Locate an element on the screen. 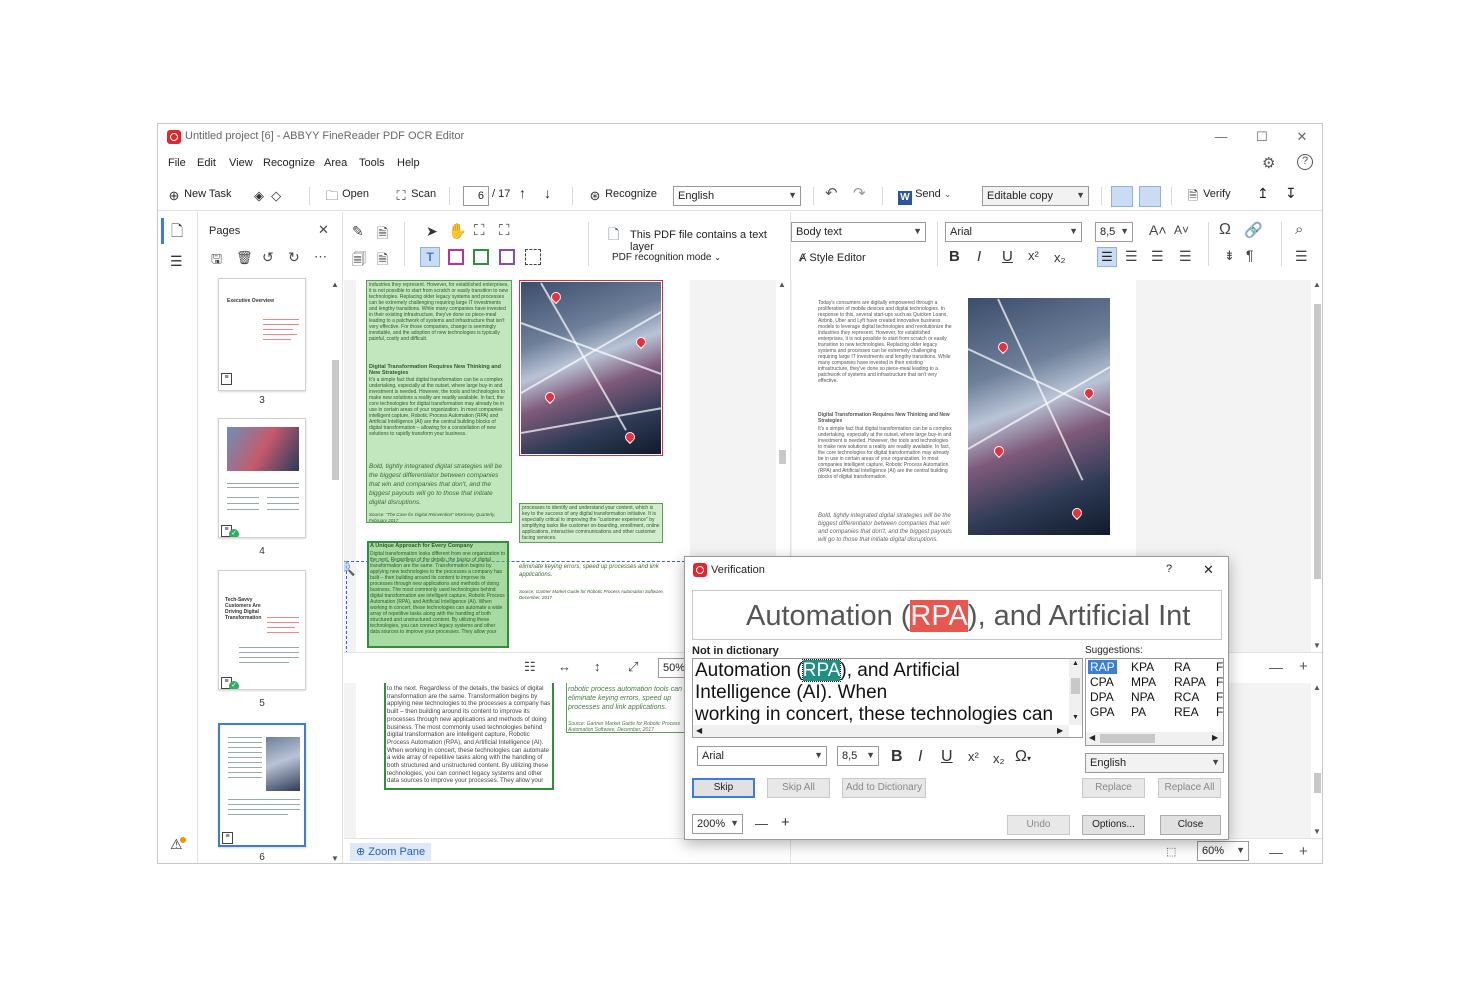  recognition-language-select: English ▼ is located at coordinates (737, 196).